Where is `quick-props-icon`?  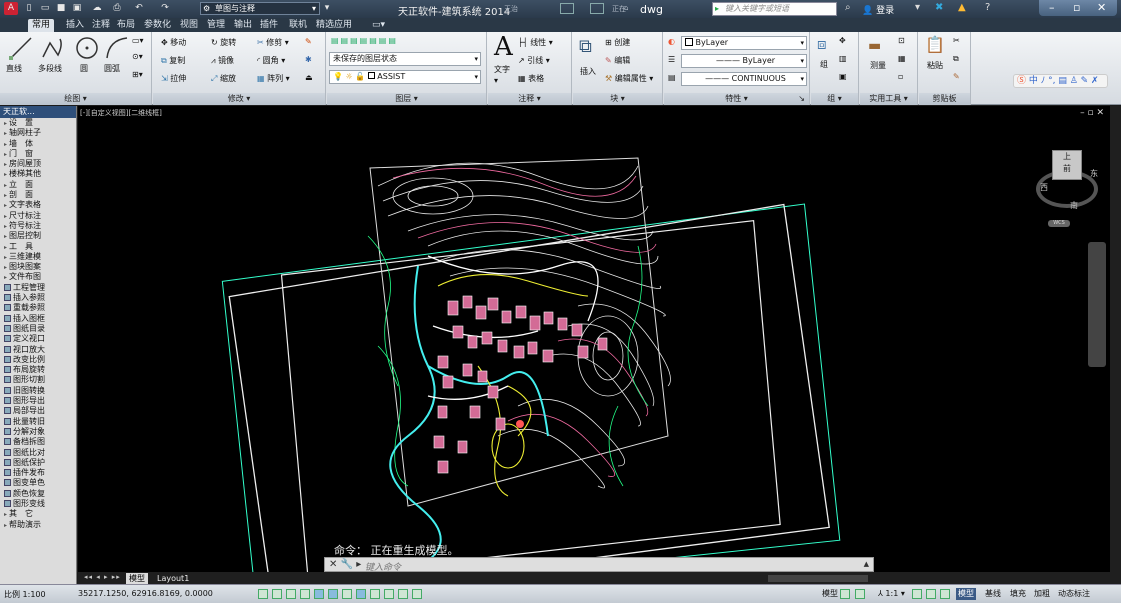 quick-props-icon is located at coordinates (403, 594).